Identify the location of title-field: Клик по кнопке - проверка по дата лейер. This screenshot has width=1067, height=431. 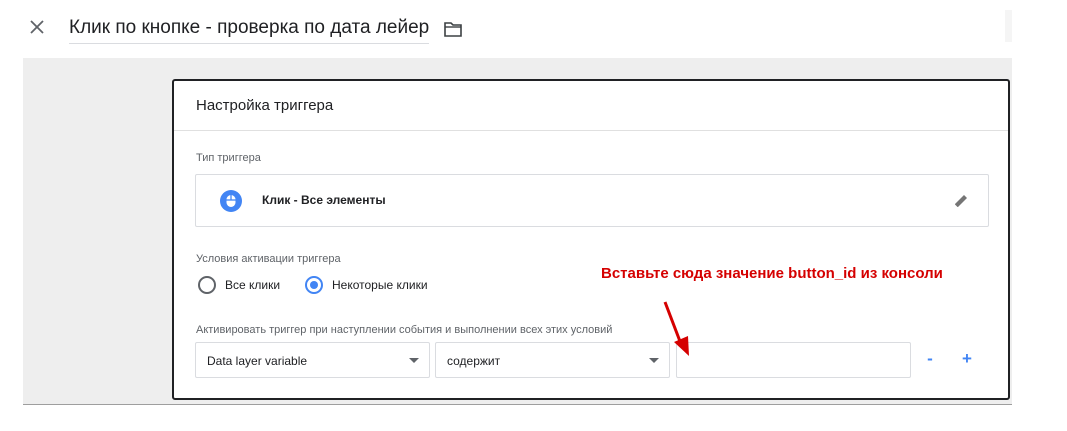
(266, 28).